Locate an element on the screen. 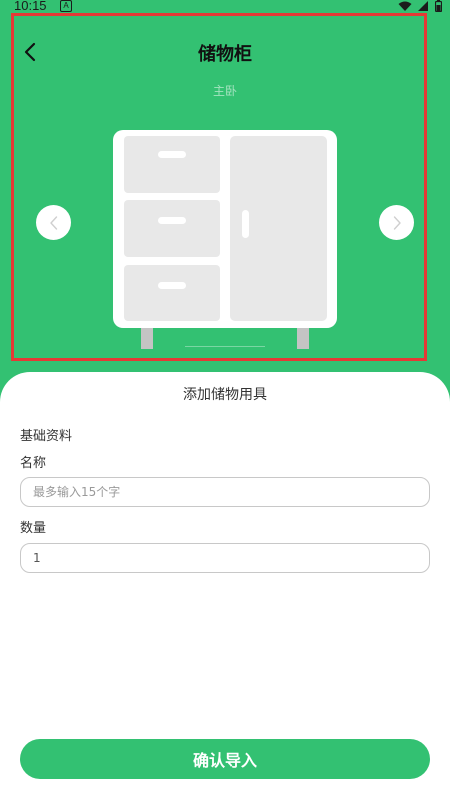 This screenshot has height=799, width=450. room-label: 主卧 is located at coordinates (224, 91).